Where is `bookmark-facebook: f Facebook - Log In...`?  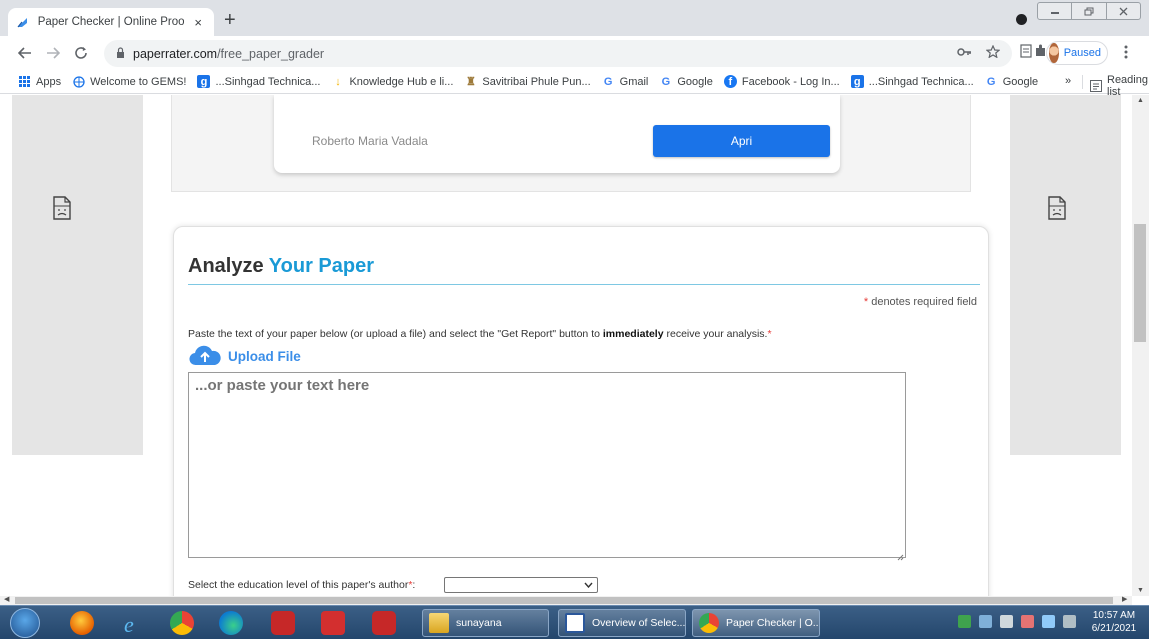
bookmark-facebook: f Facebook - Log In... is located at coordinates (781, 81).